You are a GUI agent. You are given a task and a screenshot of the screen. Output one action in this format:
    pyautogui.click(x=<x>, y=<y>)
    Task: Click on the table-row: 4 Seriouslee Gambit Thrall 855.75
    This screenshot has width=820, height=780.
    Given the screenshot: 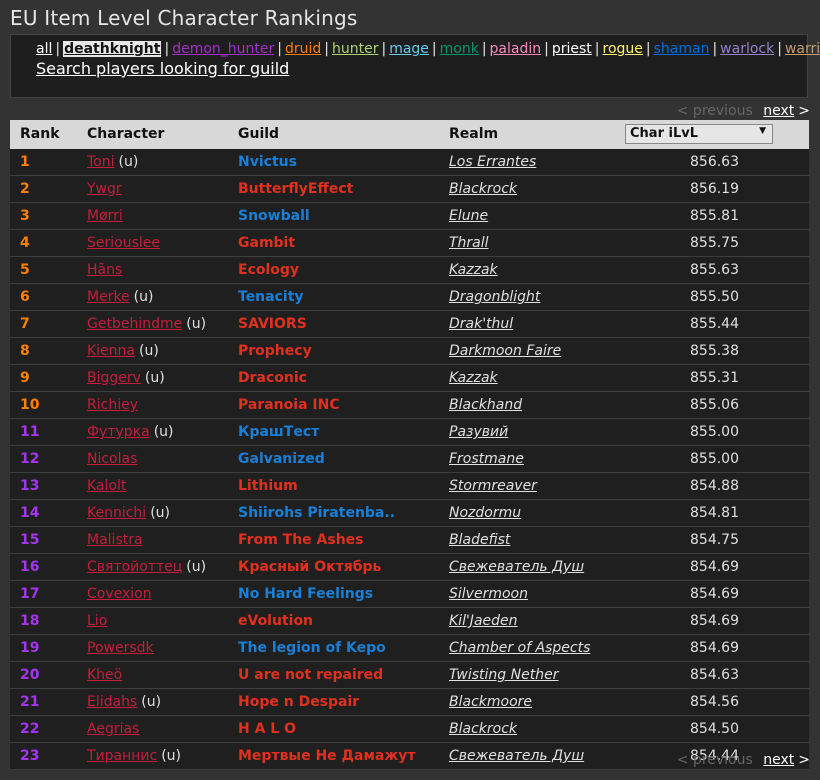 What is the action you would take?
    pyautogui.click(x=409, y=243)
    